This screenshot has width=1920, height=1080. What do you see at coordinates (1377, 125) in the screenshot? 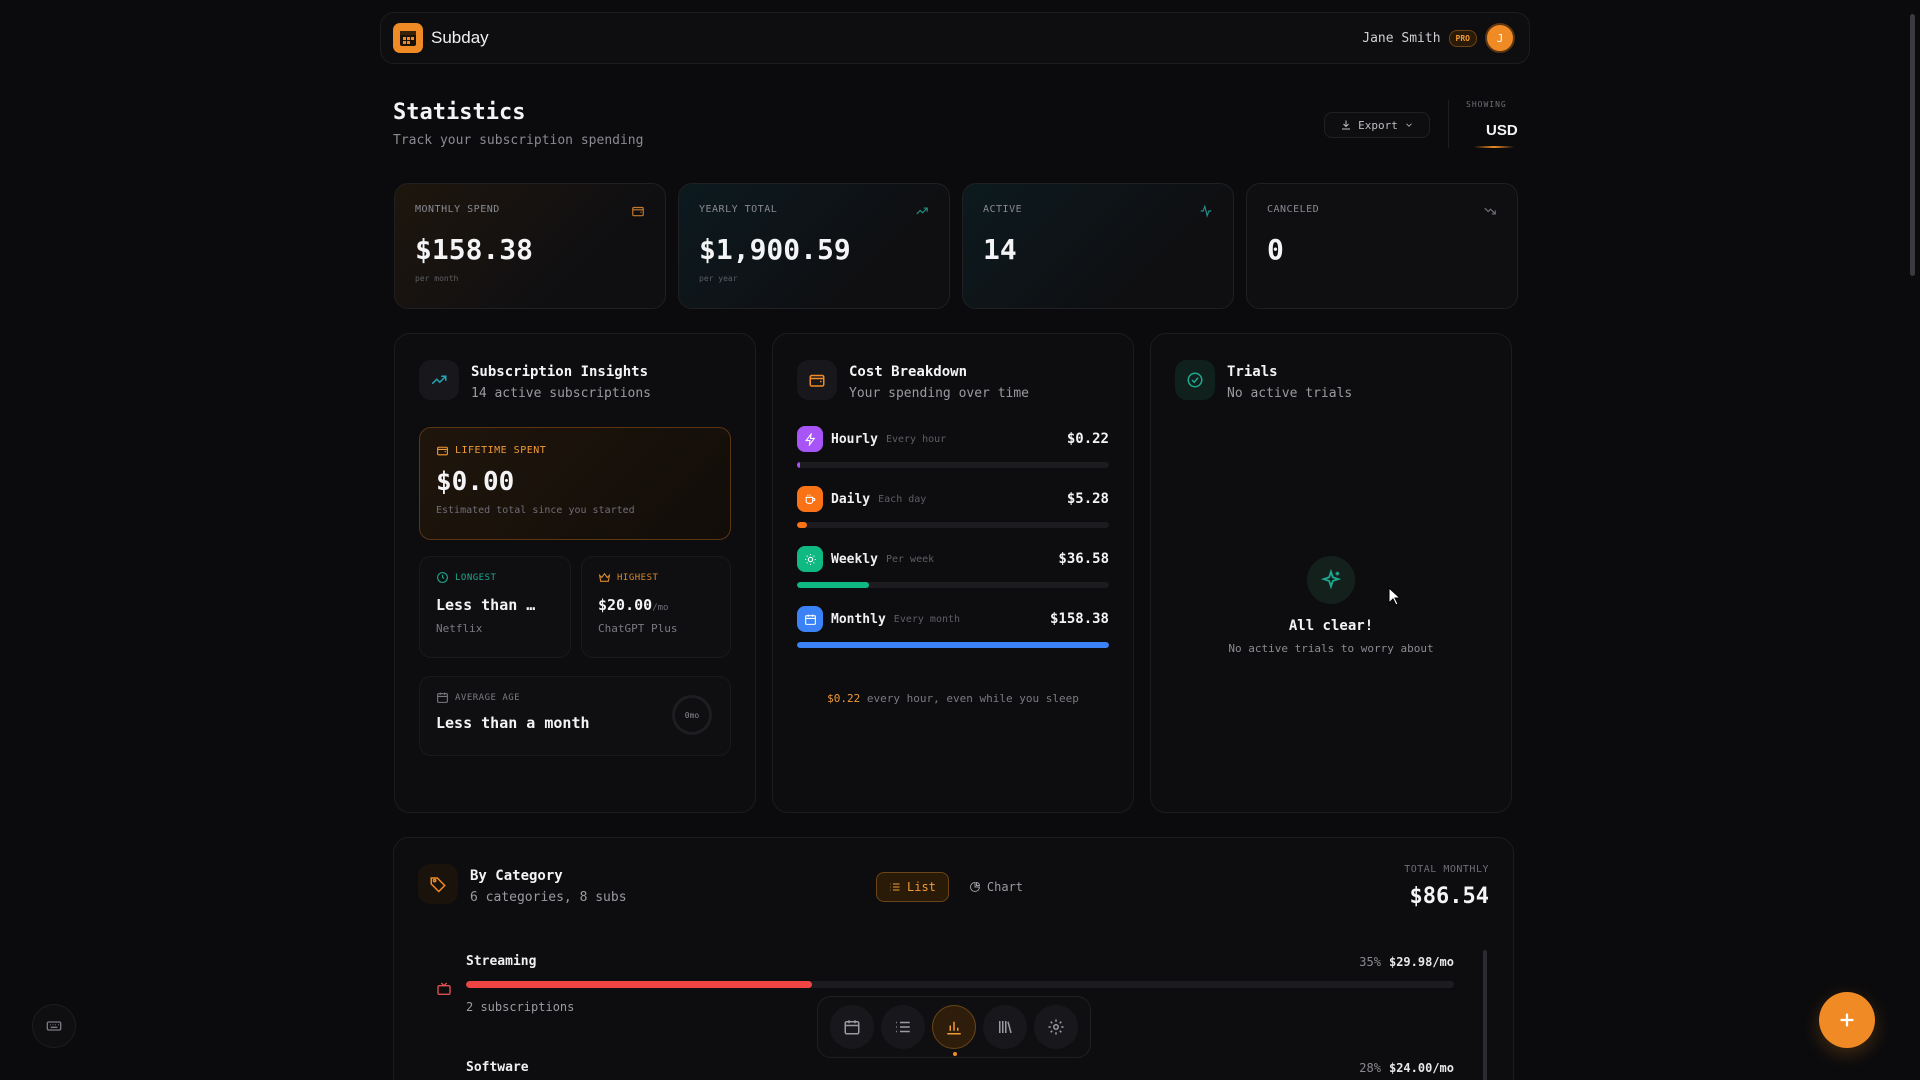
I see `export-button: Export` at bounding box center [1377, 125].